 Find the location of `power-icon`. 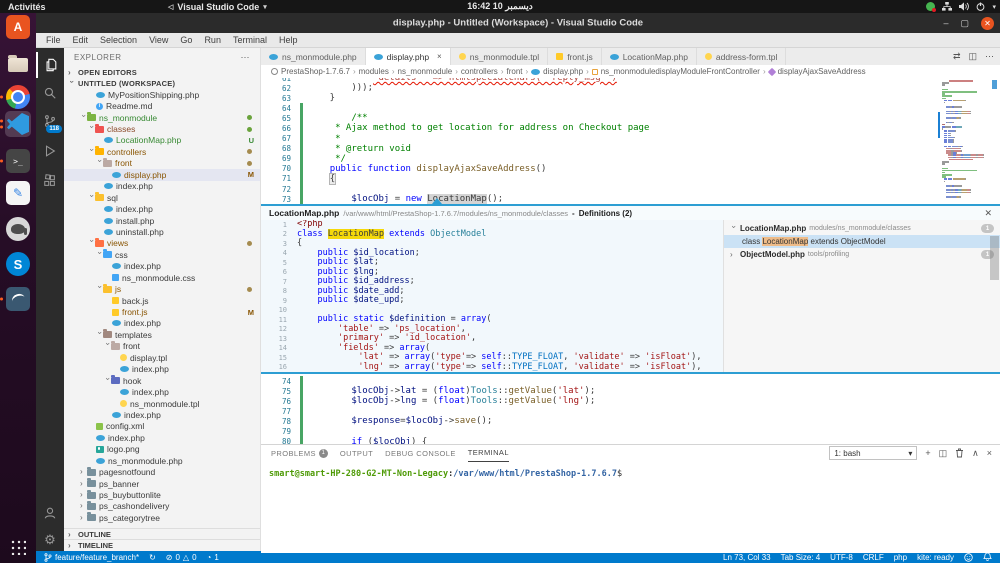

power-icon is located at coordinates (980, 6).